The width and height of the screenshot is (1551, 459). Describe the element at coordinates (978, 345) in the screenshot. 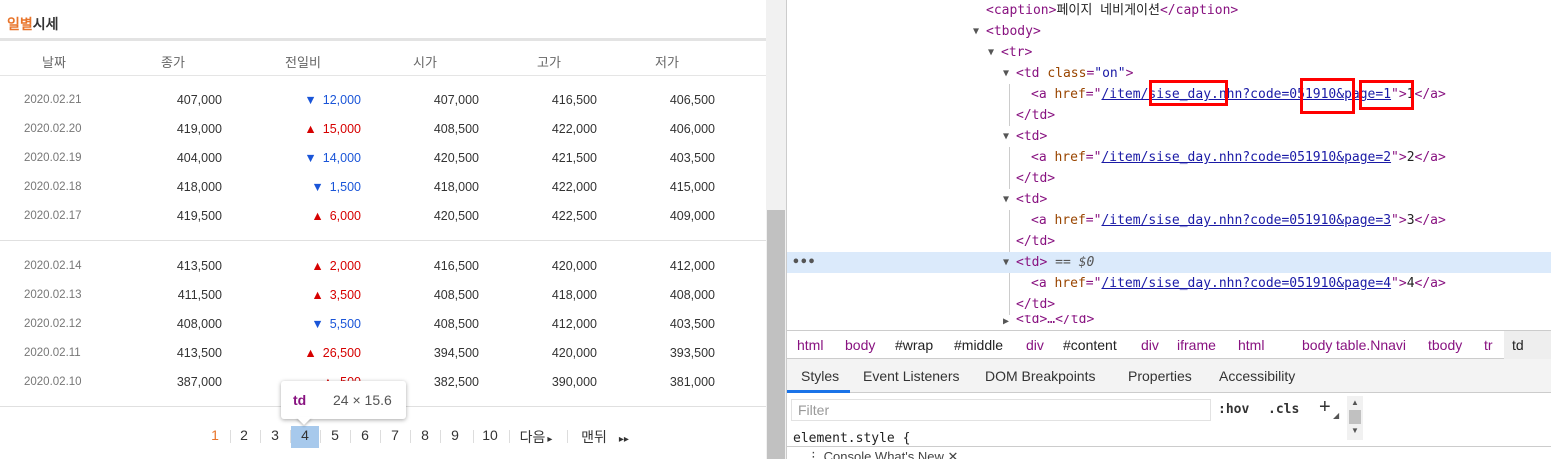

I see `breadcrumb-item: #middle` at that location.